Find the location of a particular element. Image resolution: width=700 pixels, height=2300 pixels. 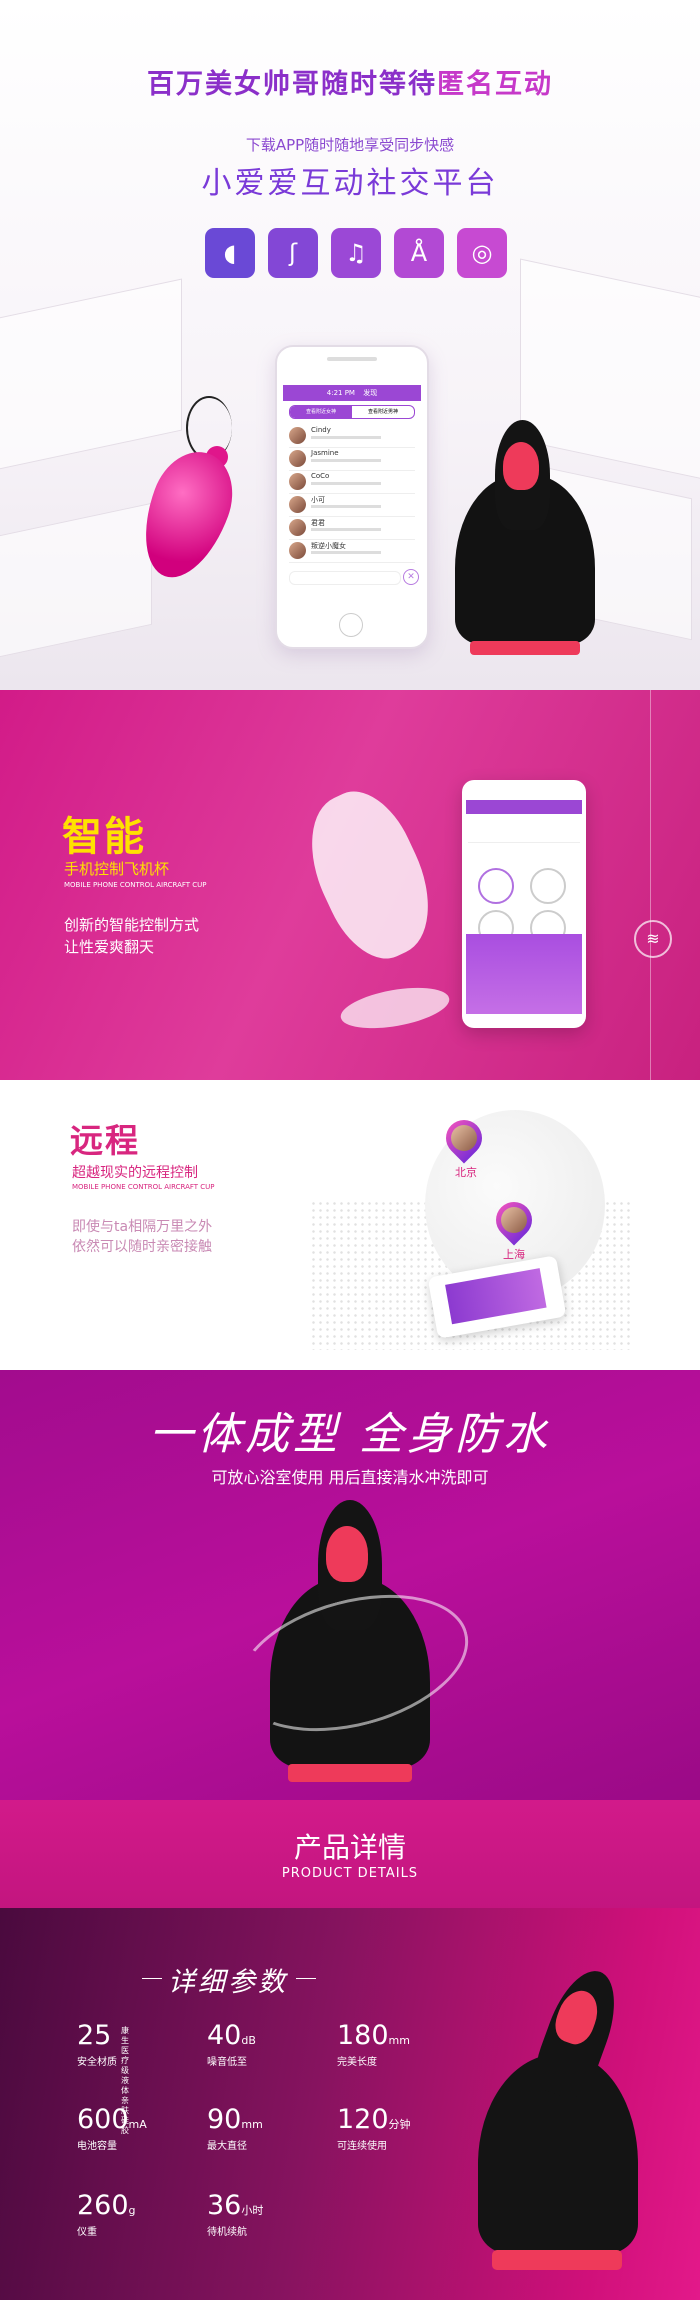

contact-item: Jasmine is located at coordinates (352, 459).